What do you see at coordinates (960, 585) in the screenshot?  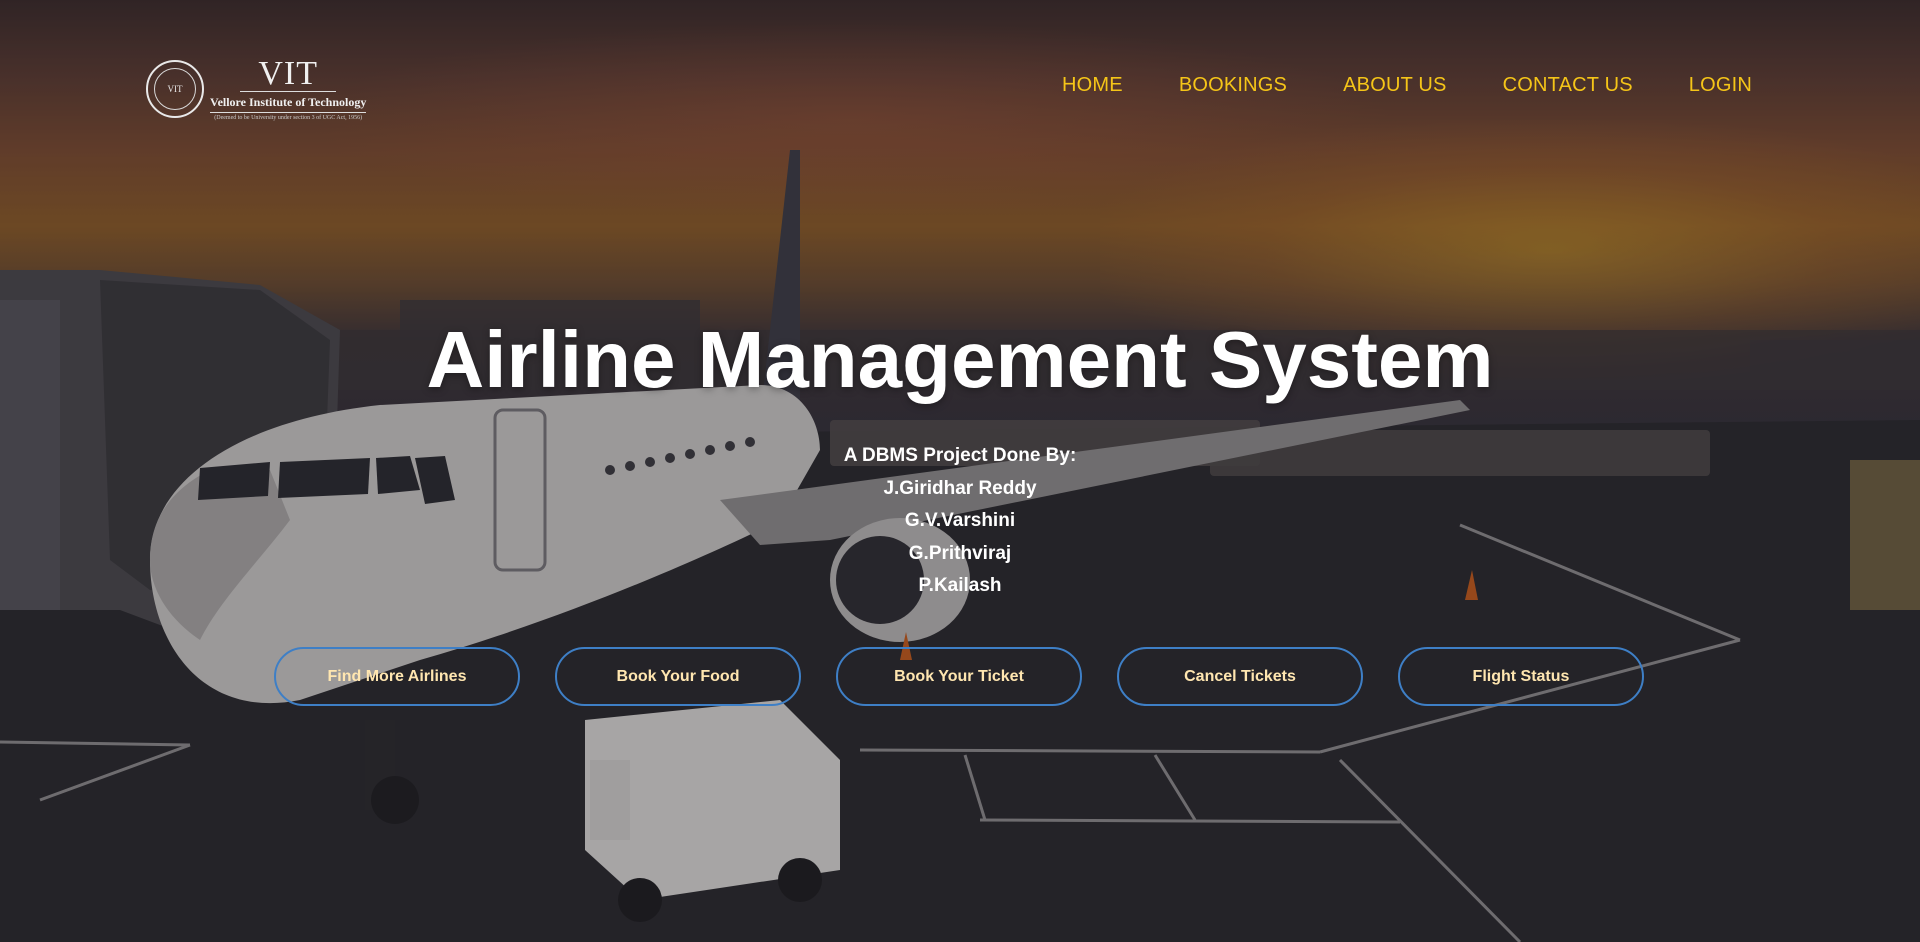 I see `team-member: P.Kailash` at bounding box center [960, 585].